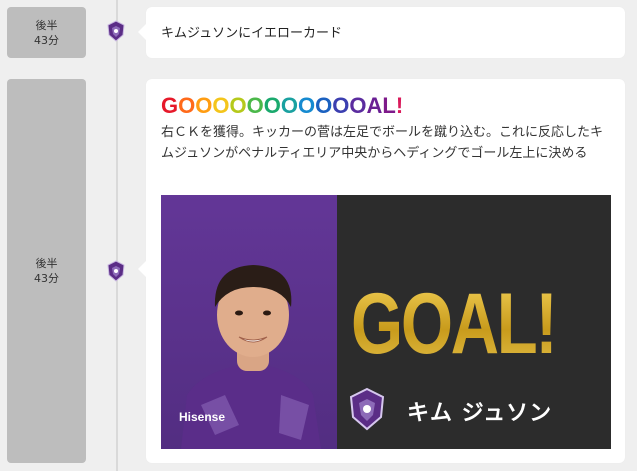 The width and height of the screenshot is (637, 471). I want to click on goal-big-text: GOAL!, so click(454, 324).